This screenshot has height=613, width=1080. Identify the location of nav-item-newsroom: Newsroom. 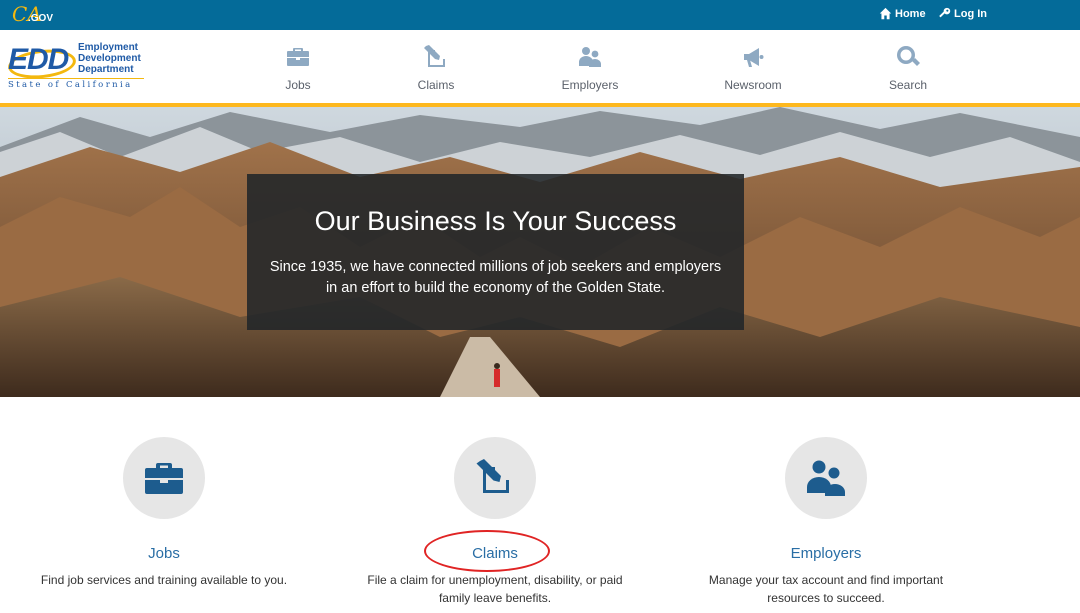
(753, 68).